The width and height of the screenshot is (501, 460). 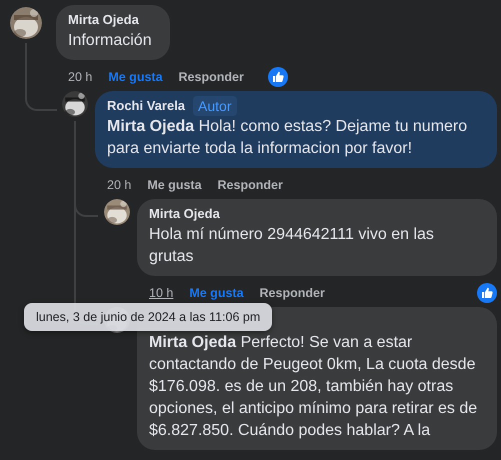 What do you see at coordinates (110, 41) in the screenshot?
I see `comment-text: Información` at bounding box center [110, 41].